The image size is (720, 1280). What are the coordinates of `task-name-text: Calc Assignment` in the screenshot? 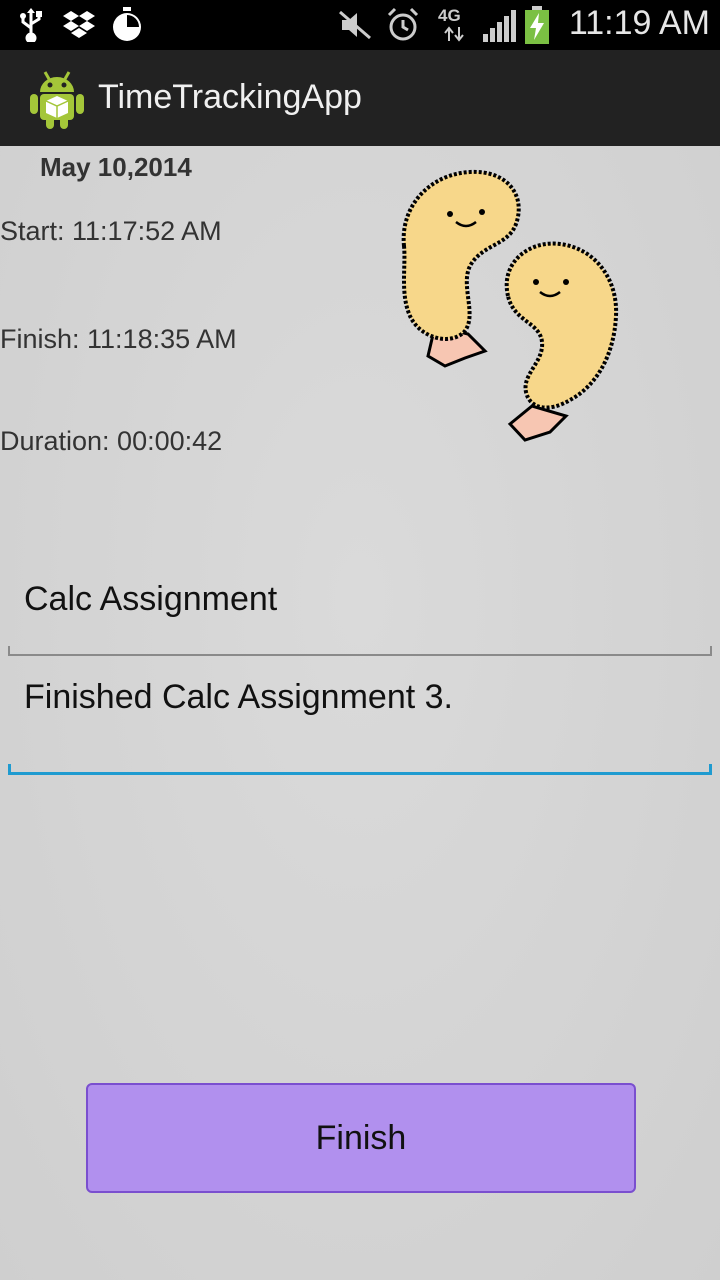 It's located at (151, 599).